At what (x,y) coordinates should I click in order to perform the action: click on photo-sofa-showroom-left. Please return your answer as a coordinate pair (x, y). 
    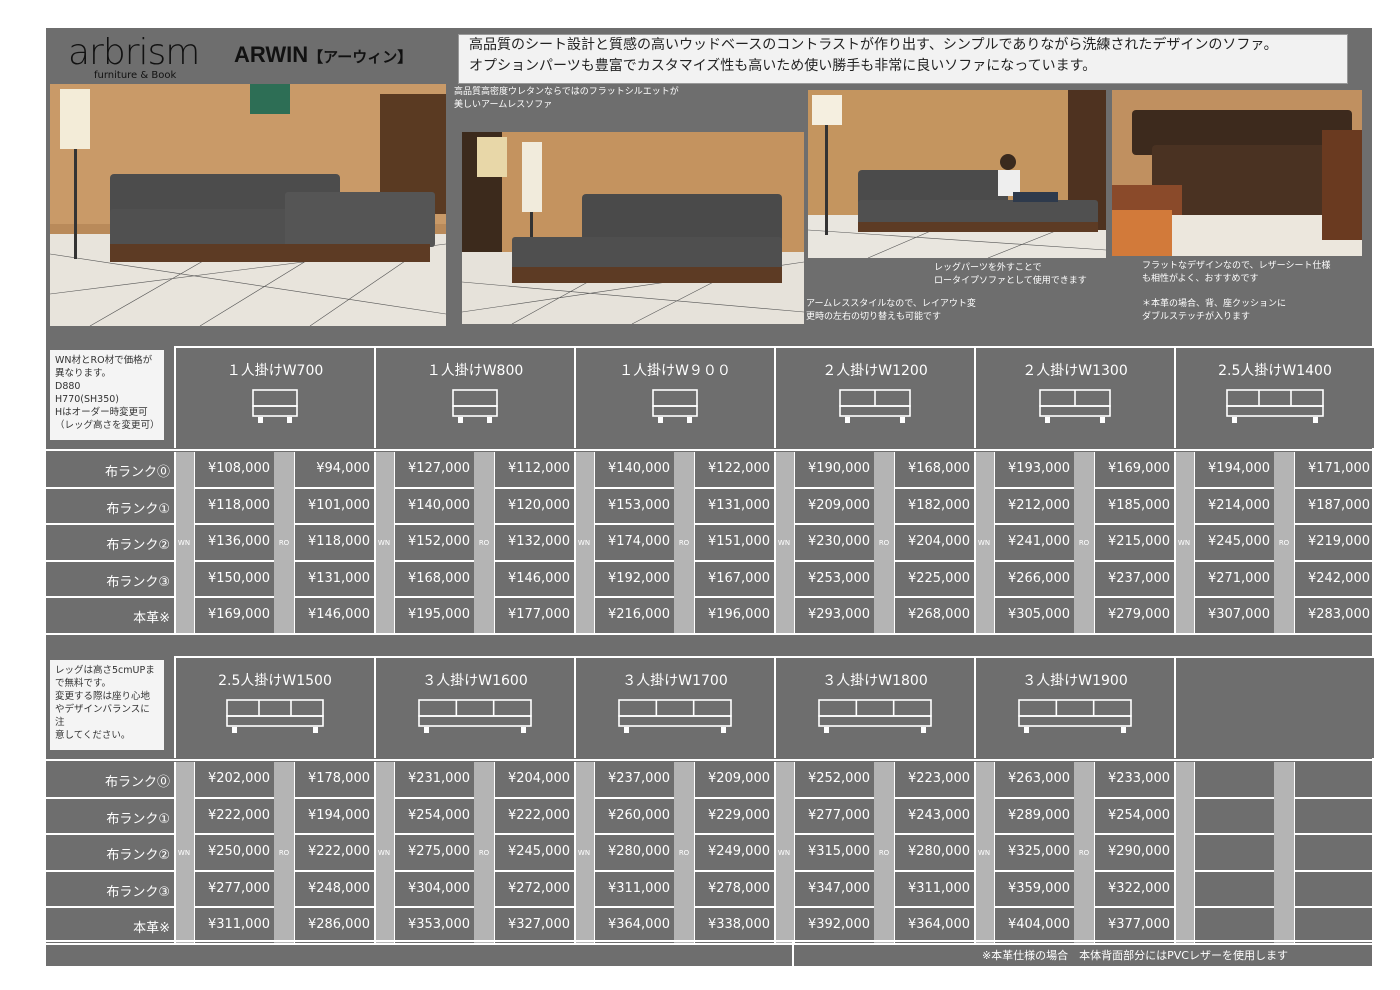
    Looking at the image, I should click on (248, 205).